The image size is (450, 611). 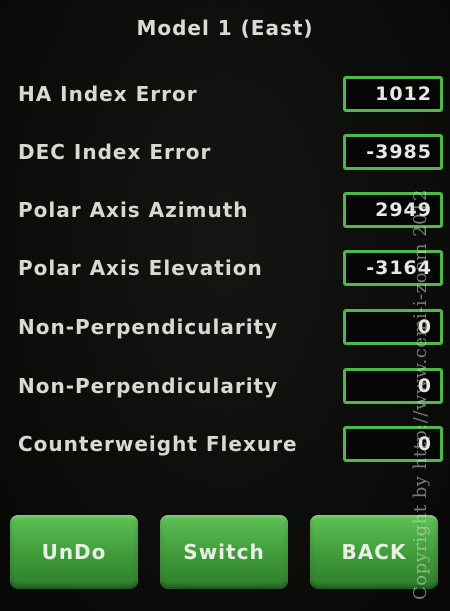 I want to click on row-non-perpendicularity-2: Non-Perpendicularity 0, so click(x=225, y=386).